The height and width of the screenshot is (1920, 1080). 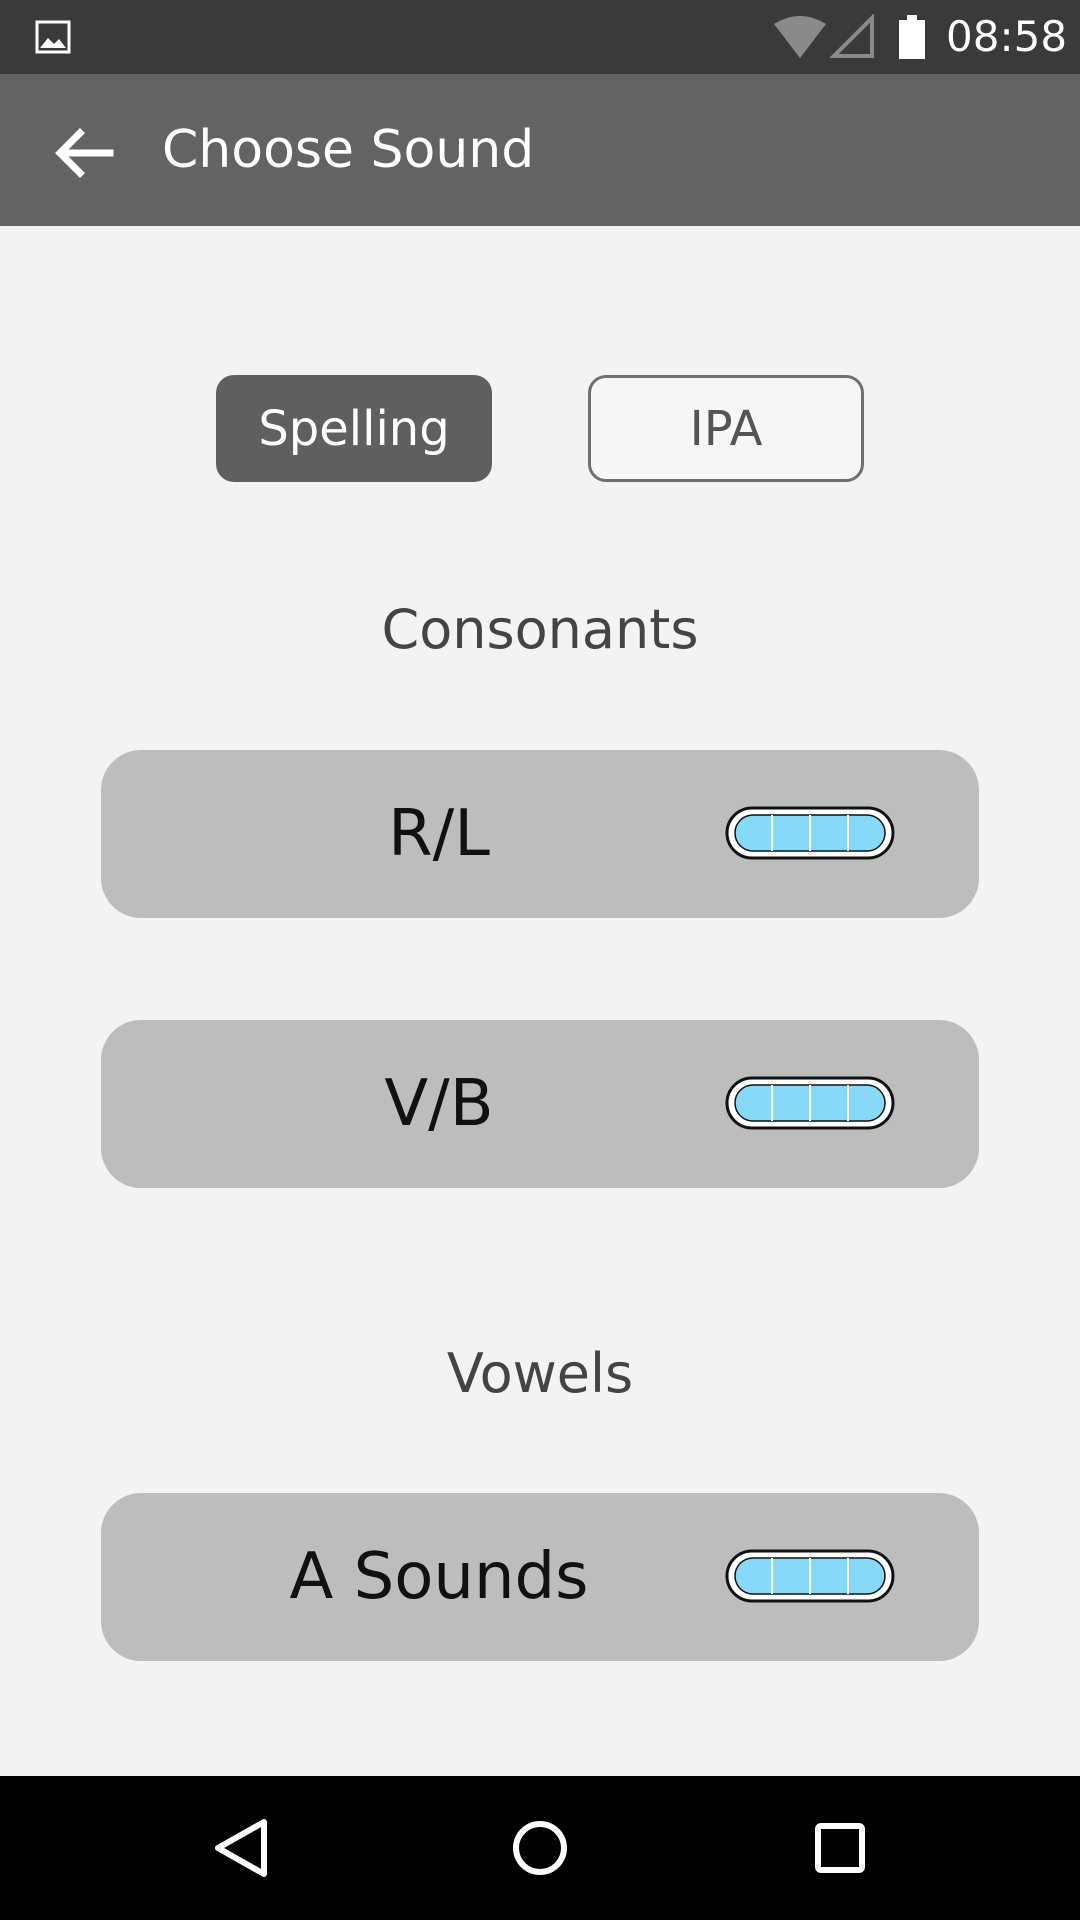 I want to click on status-bar: 08:58, so click(x=540, y=37).